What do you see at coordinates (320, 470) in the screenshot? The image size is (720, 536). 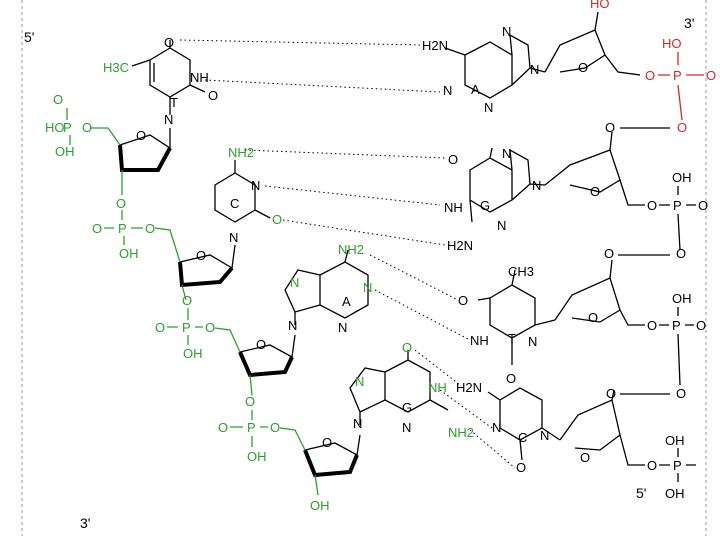 I see `left-sugar-4: O OH` at bounding box center [320, 470].